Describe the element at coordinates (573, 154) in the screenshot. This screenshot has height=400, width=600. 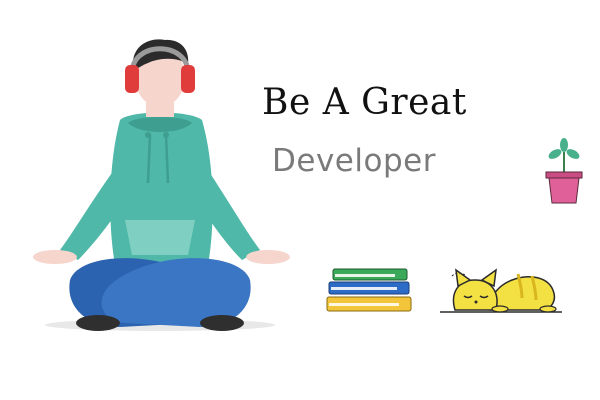
I see `leaf-right` at that location.